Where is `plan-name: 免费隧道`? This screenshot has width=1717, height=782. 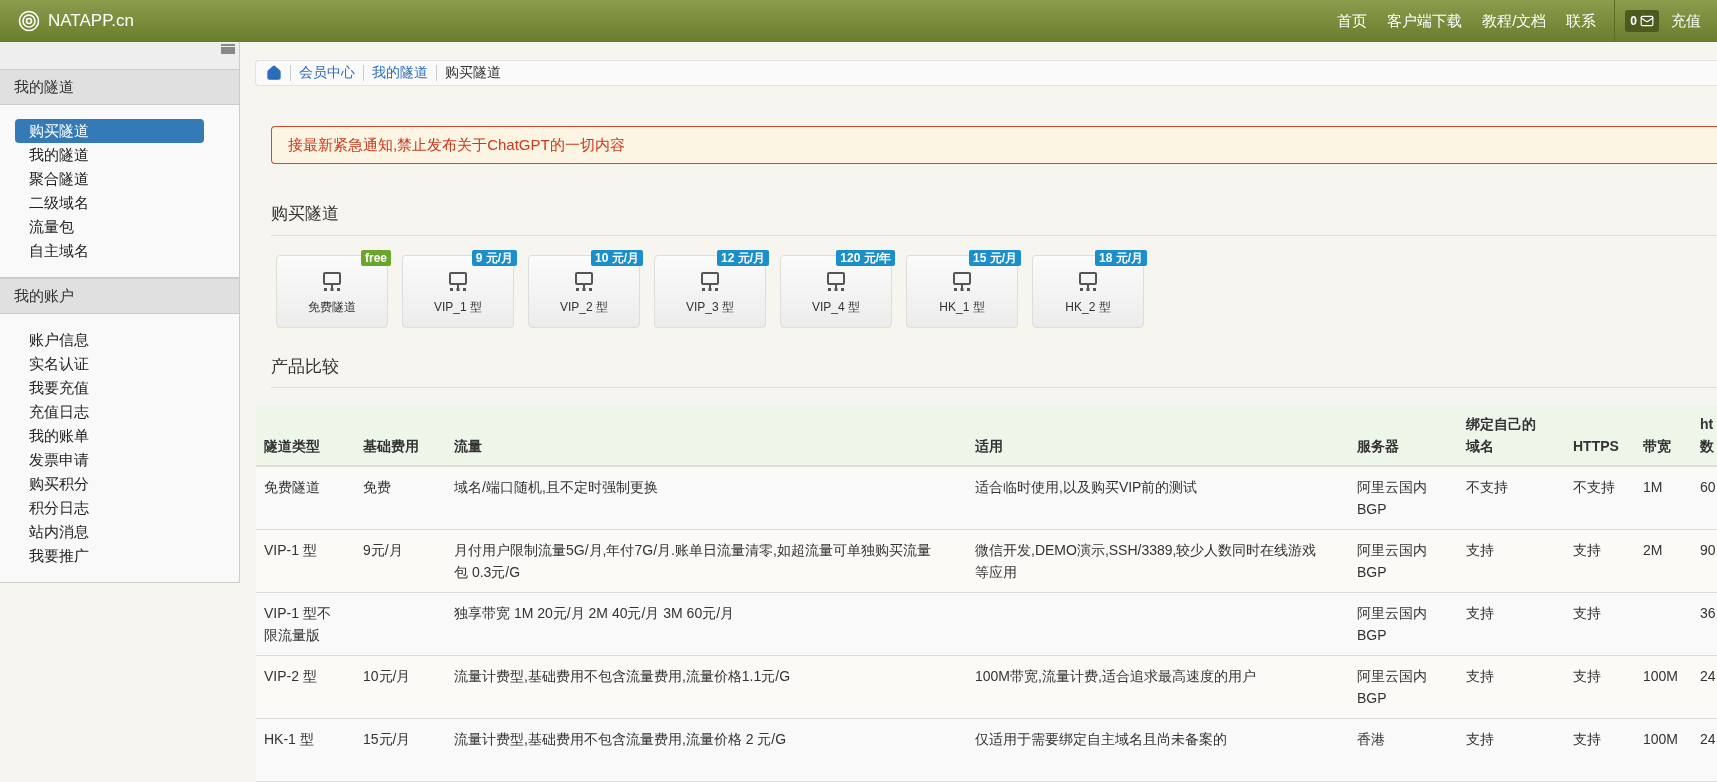 plan-name: 免费隧道 is located at coordinates (332, 307).